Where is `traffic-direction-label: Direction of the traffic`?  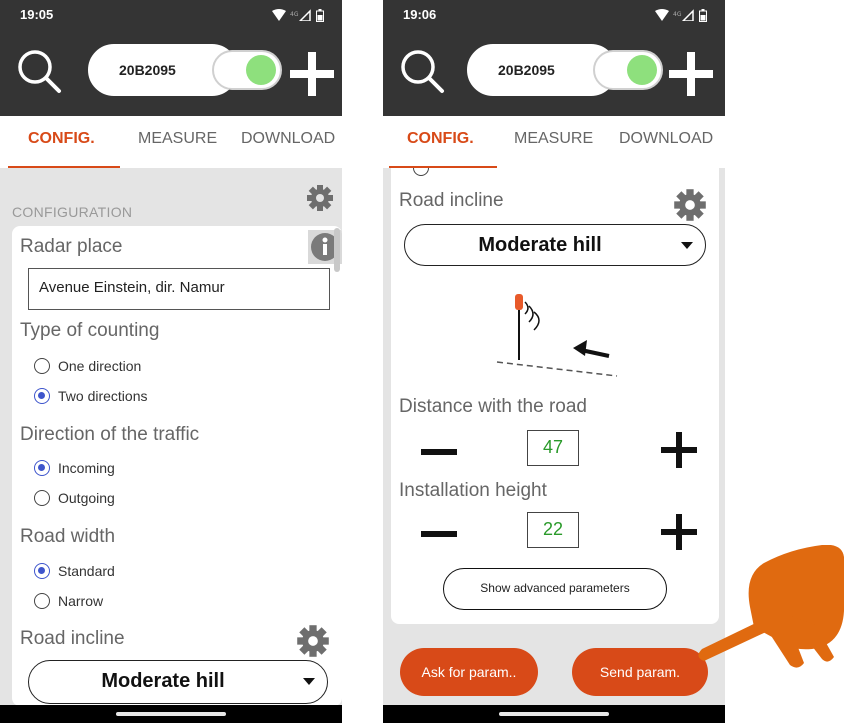
traffic-direction-label: Direction of the traffic is located at coordinates (110, 434).